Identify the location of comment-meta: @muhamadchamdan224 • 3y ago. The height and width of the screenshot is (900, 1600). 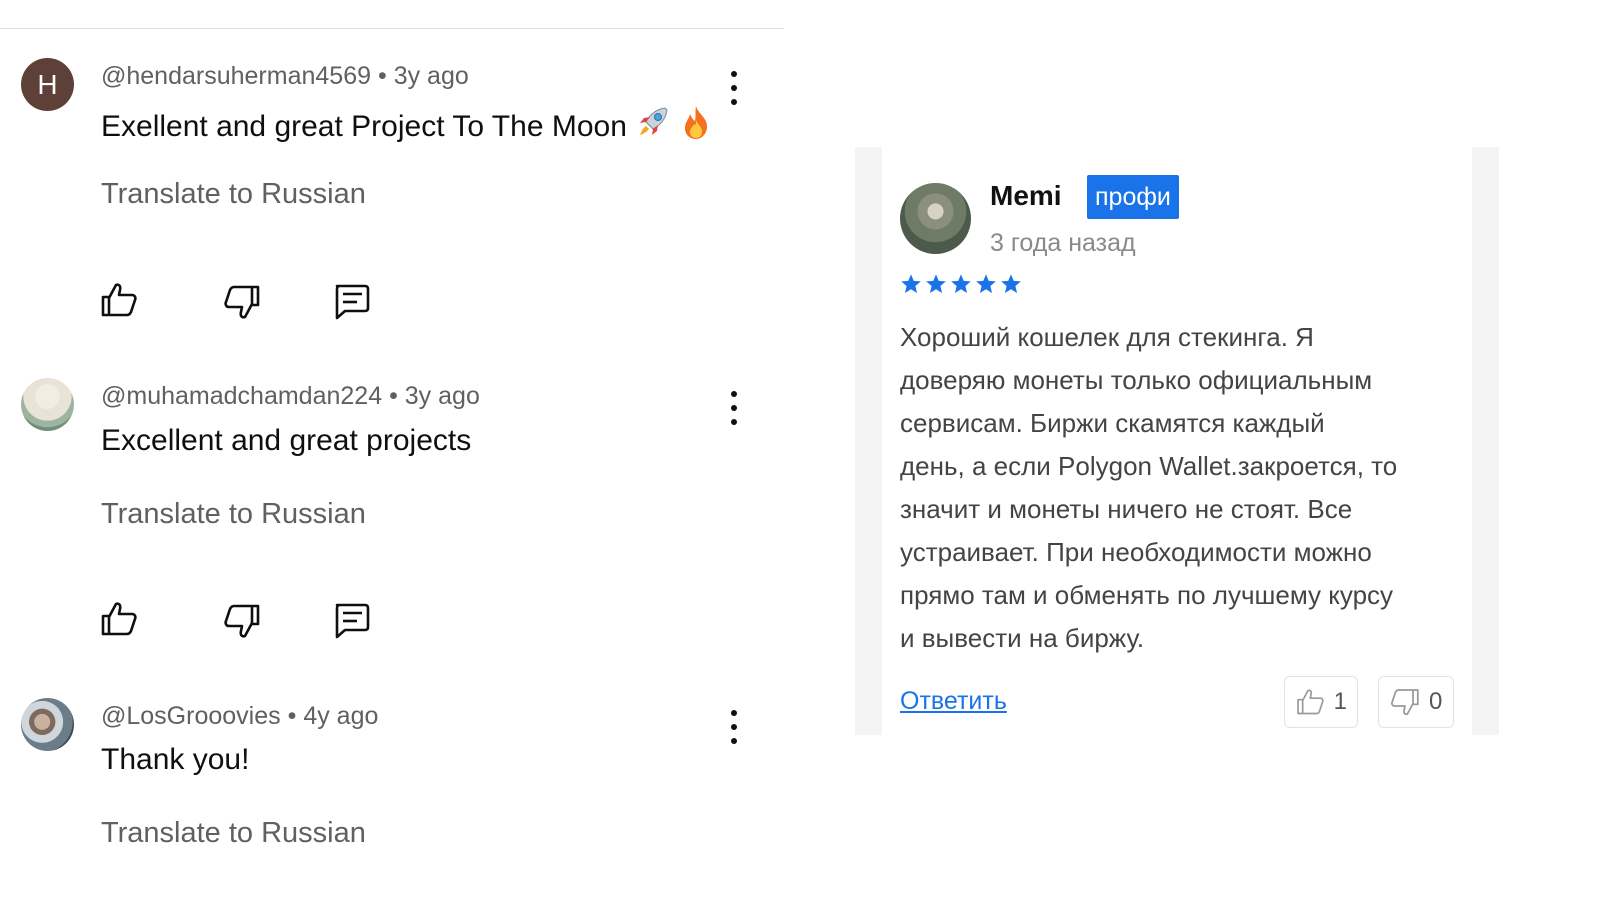
(290, 396).